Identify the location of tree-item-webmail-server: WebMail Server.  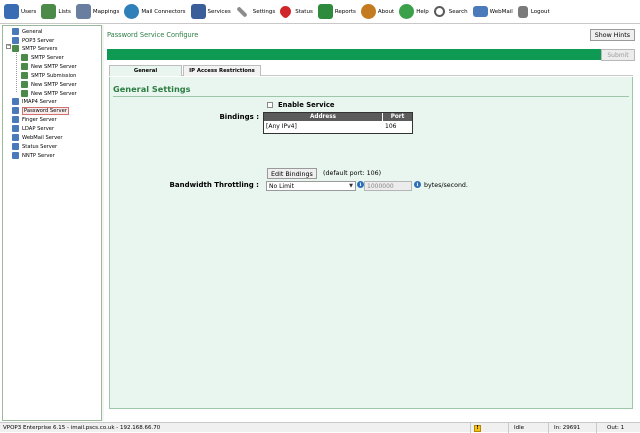
(37, 137).